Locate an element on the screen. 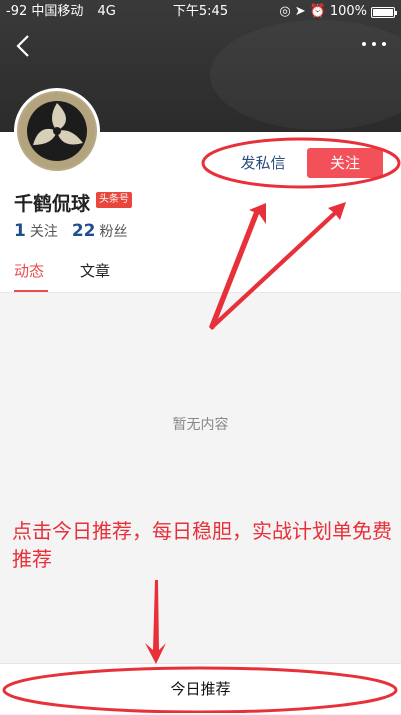 Image resolution: width=401 pixels, height=715 pixels. battery-percent: 100% is located at coordinates (348, 11).